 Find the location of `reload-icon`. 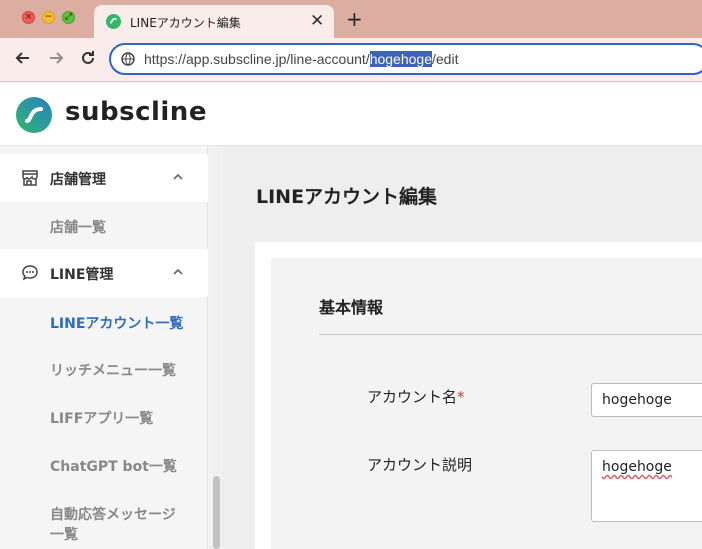

reload-icon is located at coordinates (88, 58).